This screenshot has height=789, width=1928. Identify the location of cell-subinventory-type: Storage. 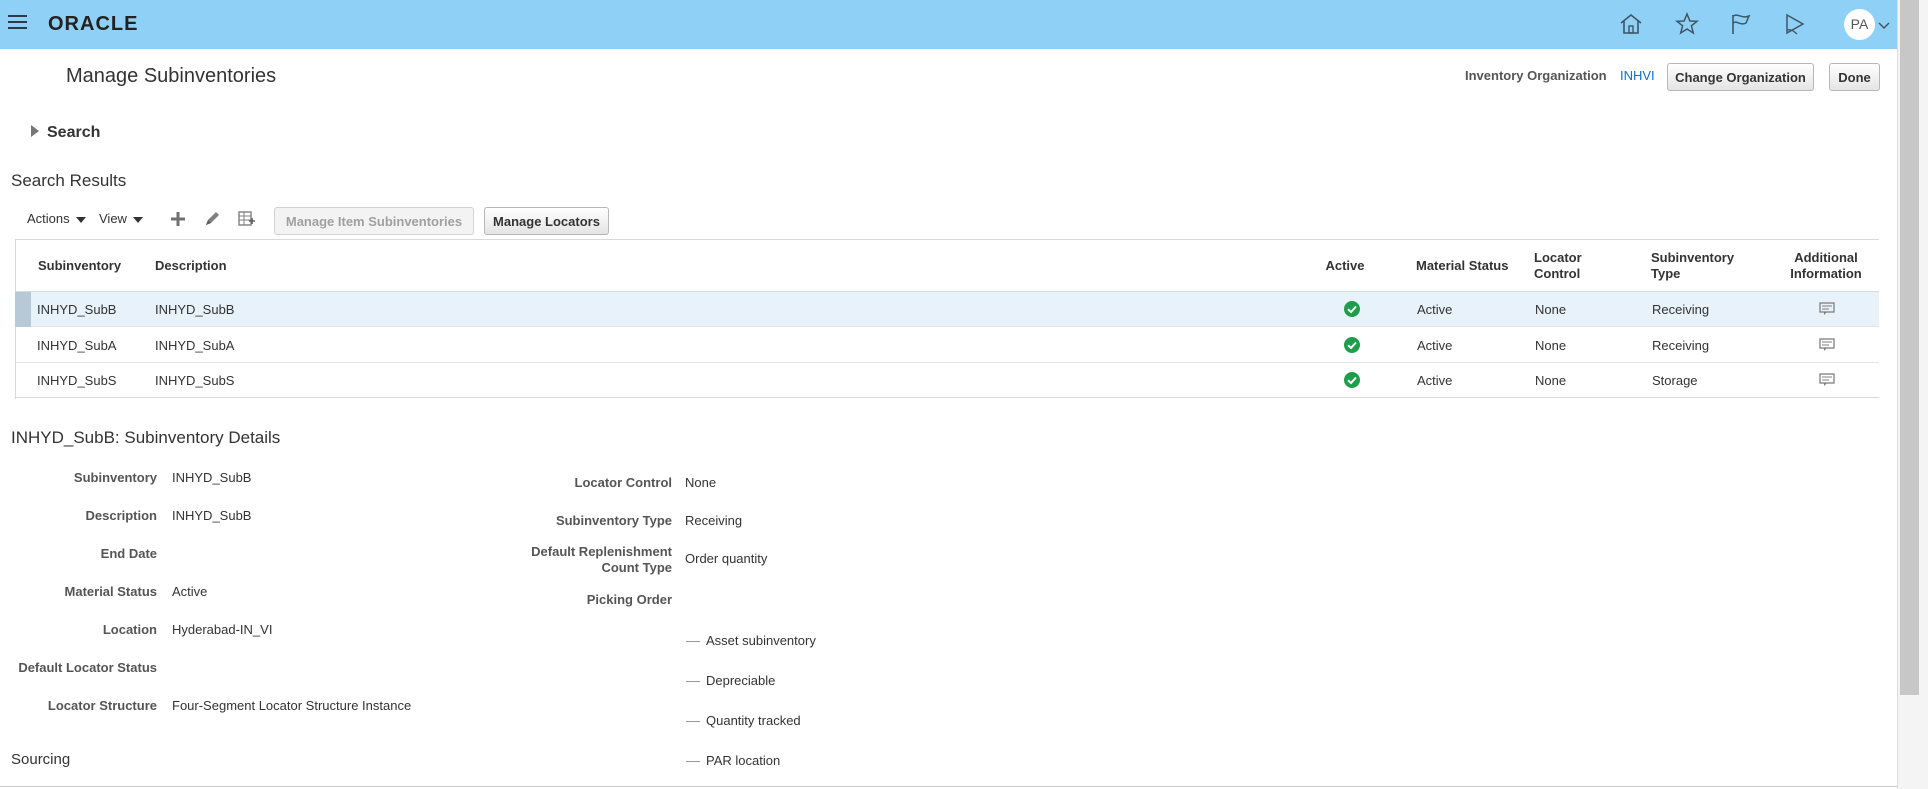
(1675, 380).